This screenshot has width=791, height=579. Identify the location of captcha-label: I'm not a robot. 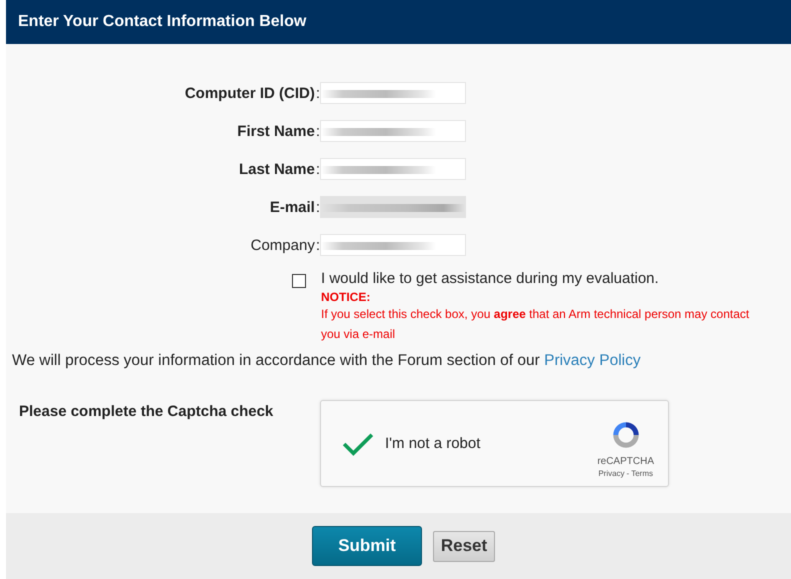
(433, 443).